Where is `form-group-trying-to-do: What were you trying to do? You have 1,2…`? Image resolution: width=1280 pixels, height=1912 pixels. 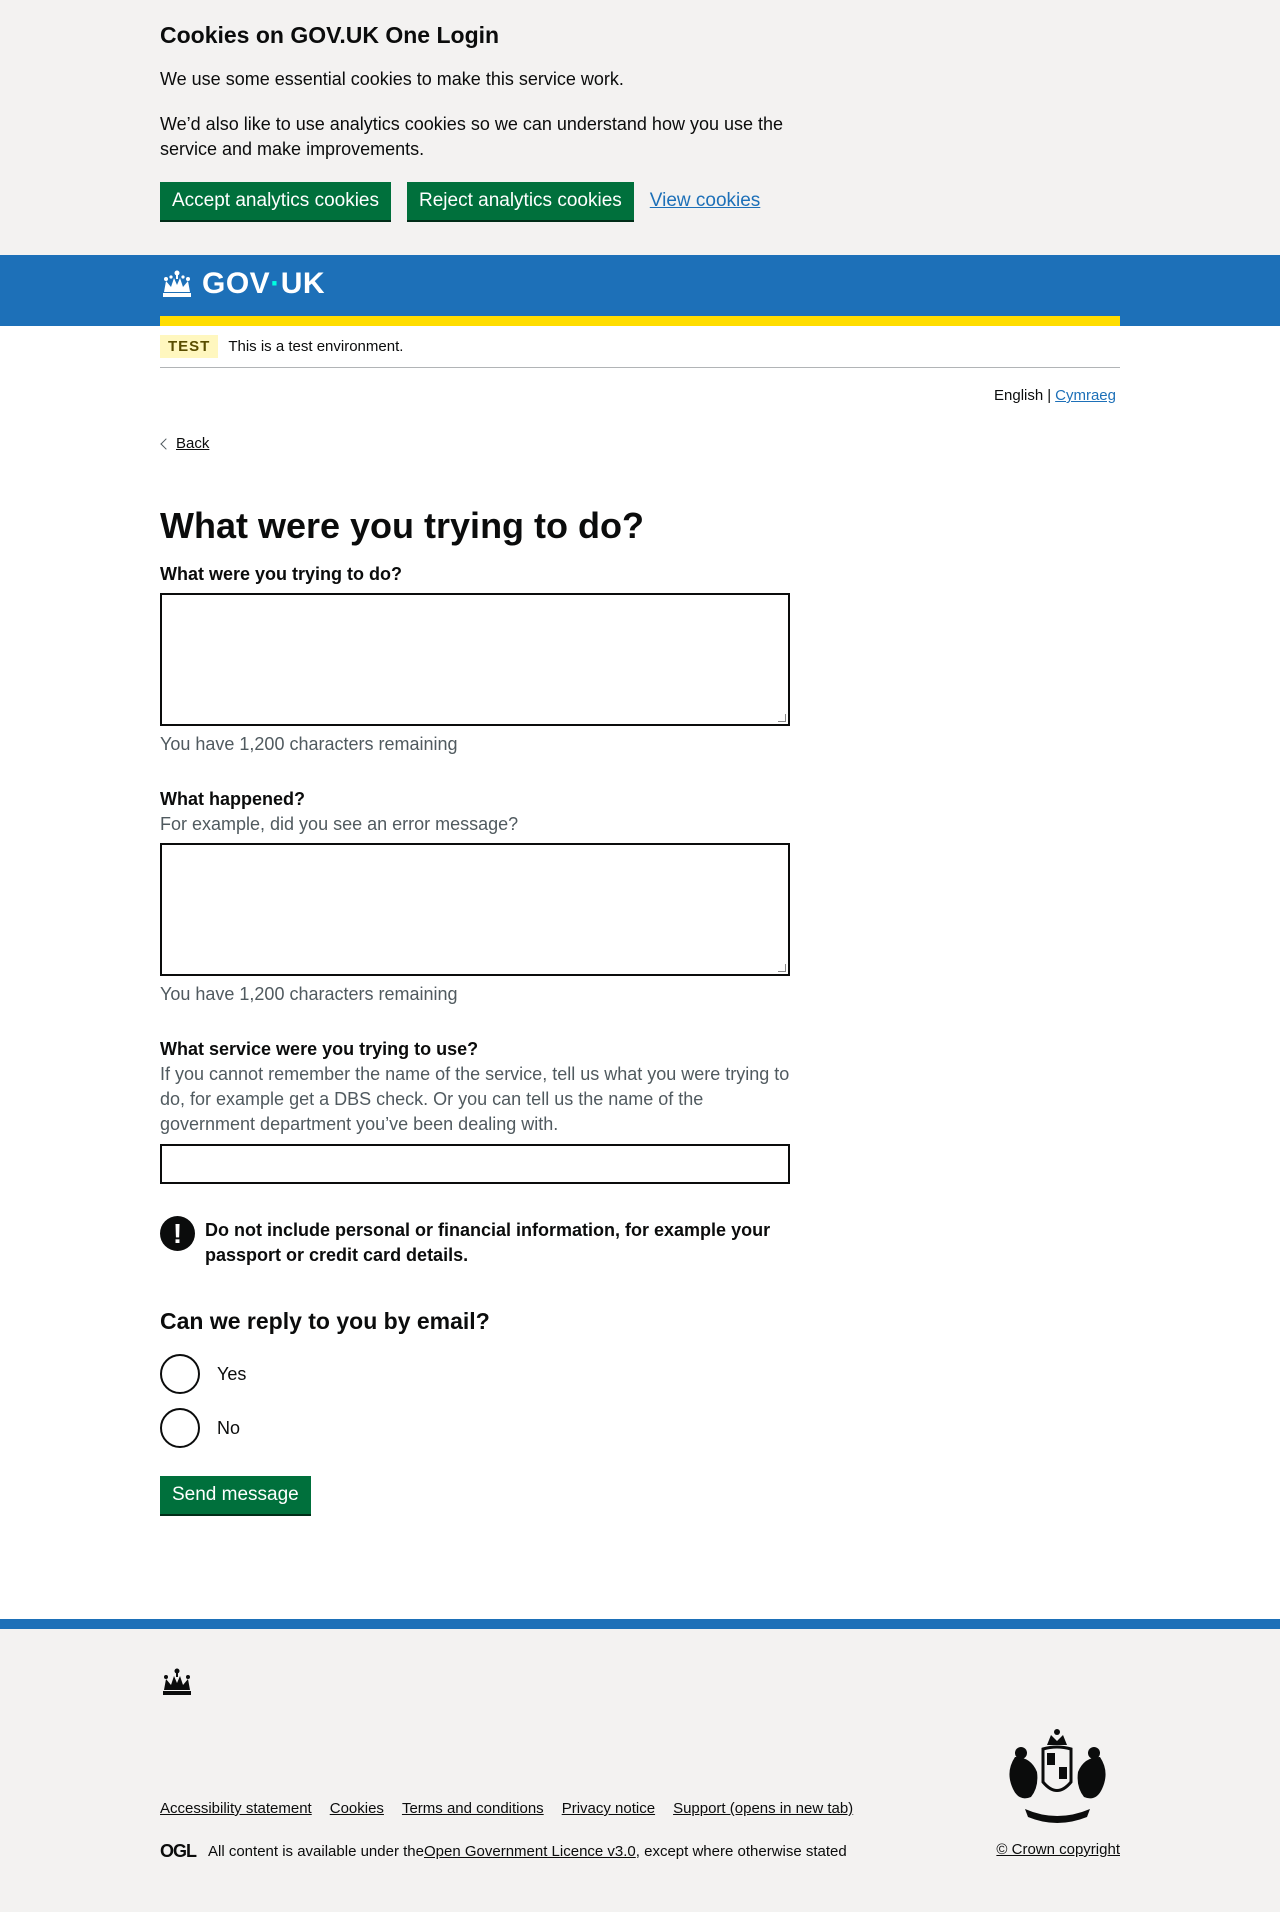
form-group-trying-to-do: What were you trying to do? You have 1,2… is located at coordinates (640, 659).